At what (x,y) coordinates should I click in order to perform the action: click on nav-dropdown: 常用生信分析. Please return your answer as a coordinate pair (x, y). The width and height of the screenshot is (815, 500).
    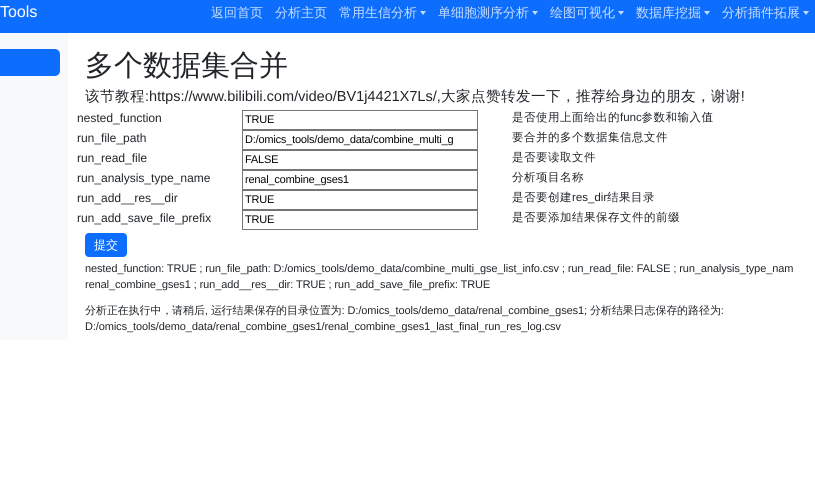
    Looking at the image, I should click on (382, 13).